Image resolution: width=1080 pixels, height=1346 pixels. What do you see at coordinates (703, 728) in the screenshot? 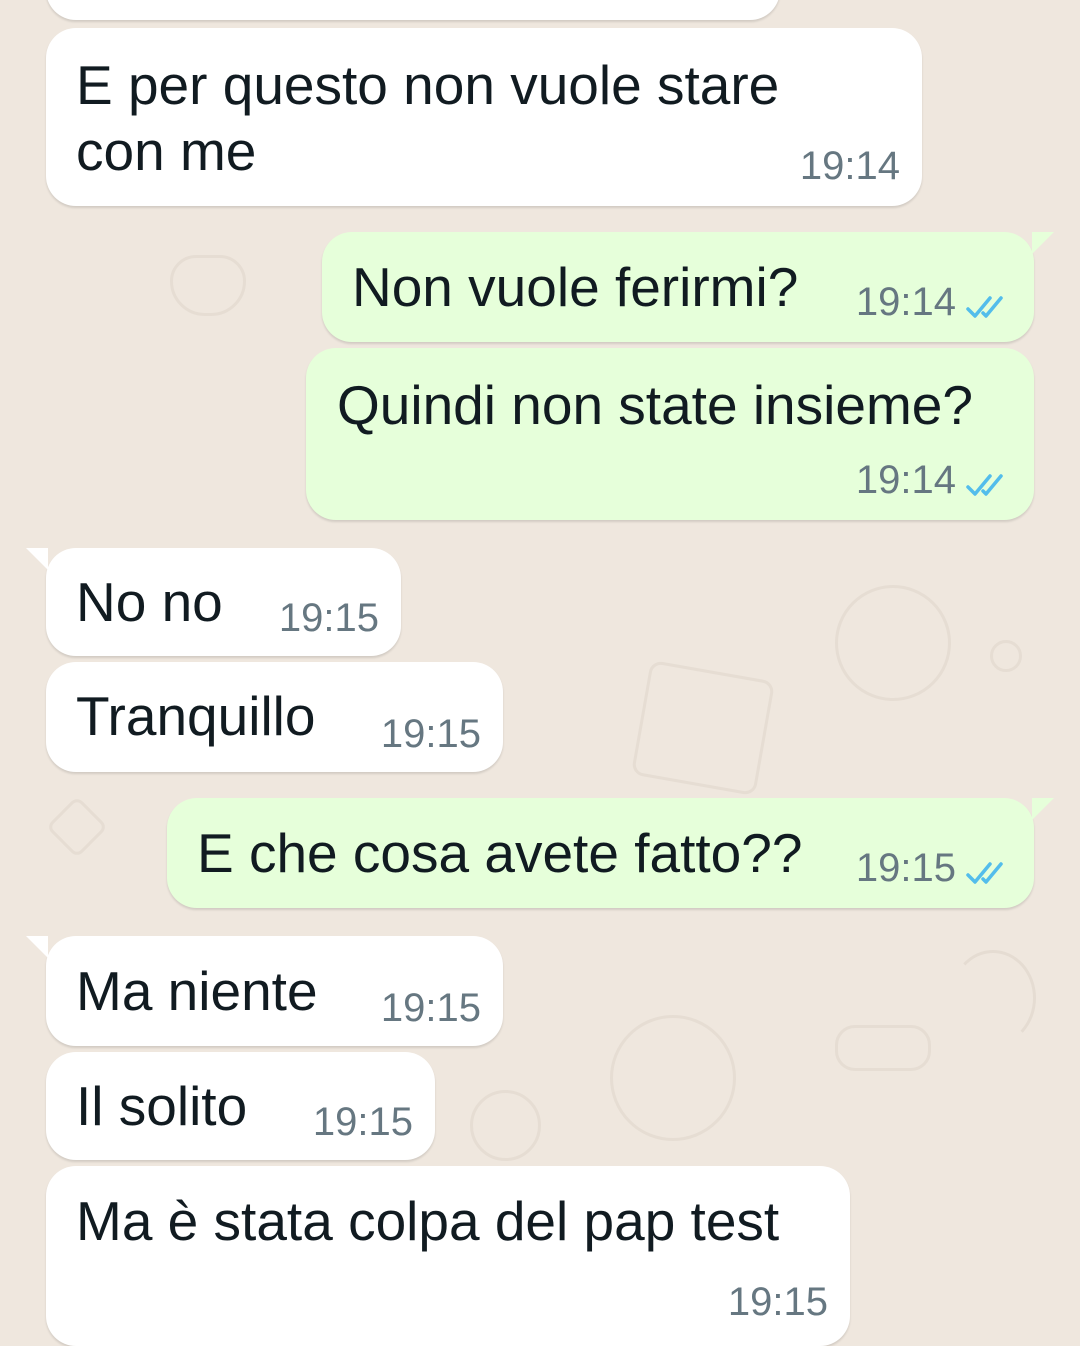
I see `doodle-square-icon` at bounding box center [703, 728].